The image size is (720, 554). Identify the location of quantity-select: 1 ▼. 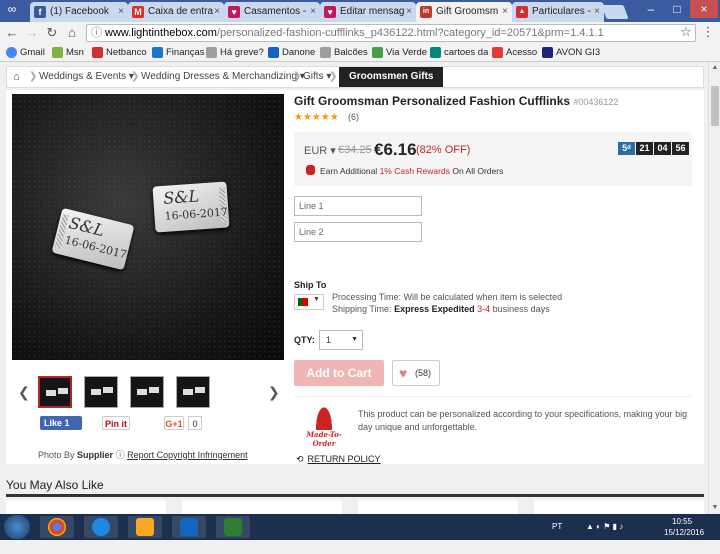
(341, 340).